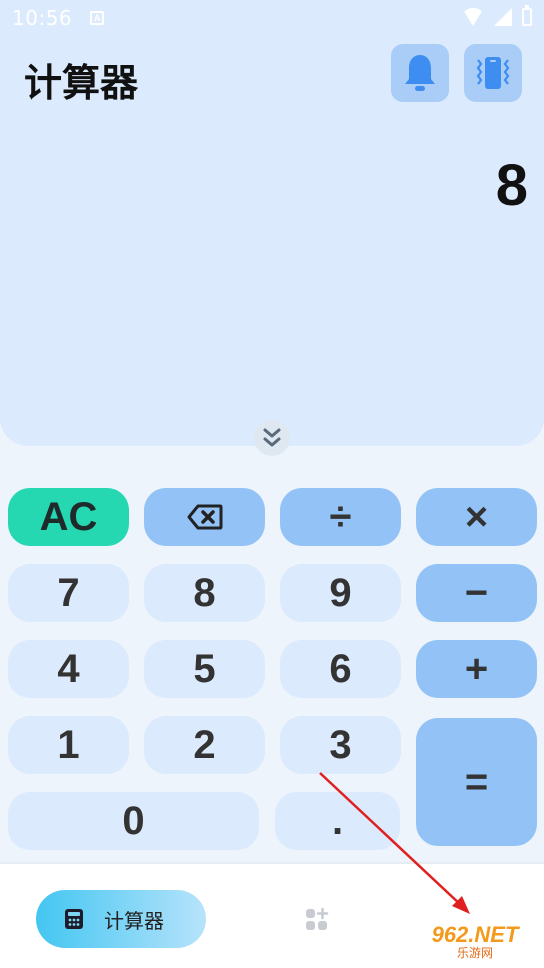 This screenshot has width=544, height=968. I want to click on status-time: 10:56, so click(42, 18).